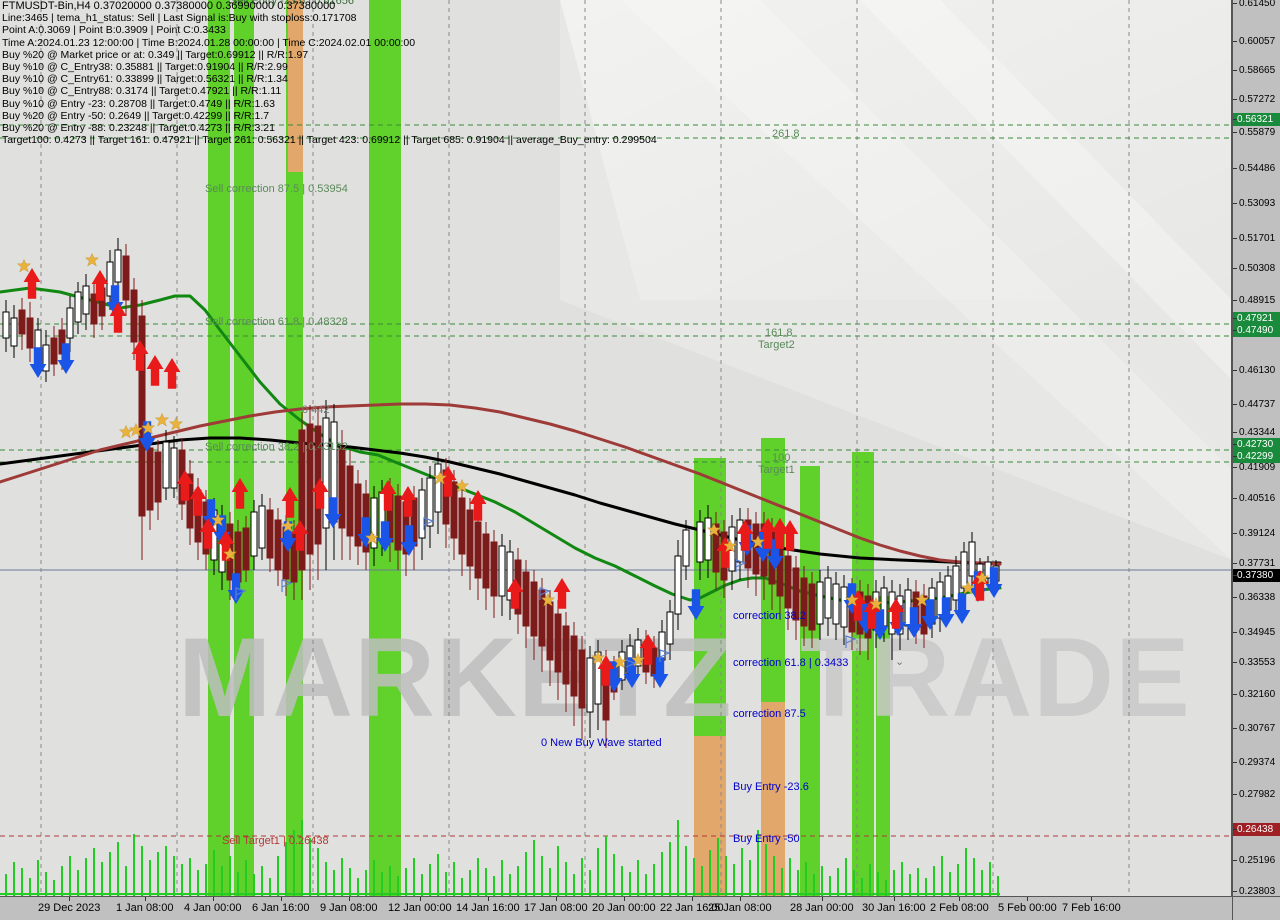 The height and width of the screenshot is (920, 1280). I want to click on clipped-sell-entry-label: Sell Entry -23.6 | 0.61656, so click(292, 3).